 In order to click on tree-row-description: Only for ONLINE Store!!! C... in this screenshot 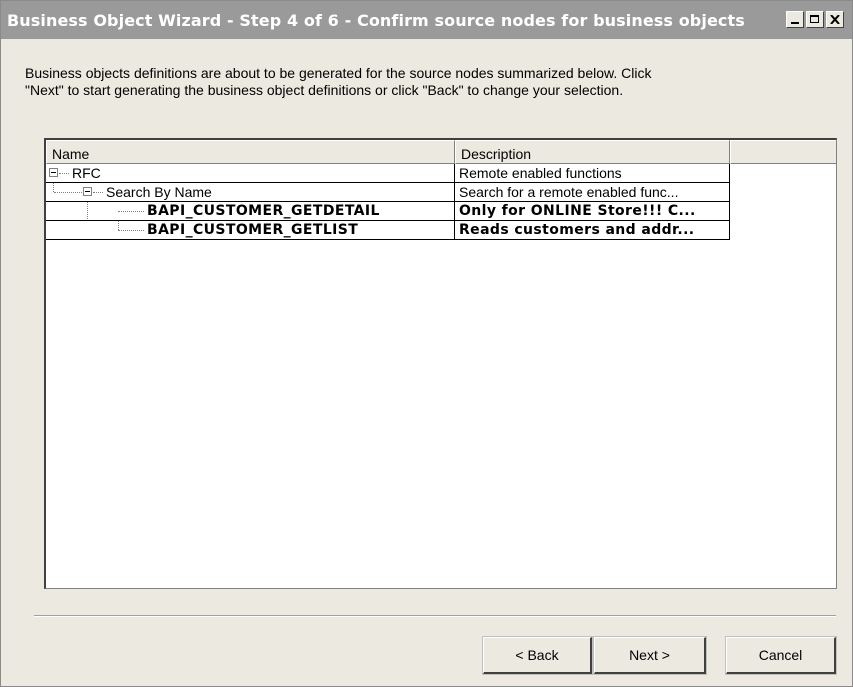, I will do `click(592, 211)`.